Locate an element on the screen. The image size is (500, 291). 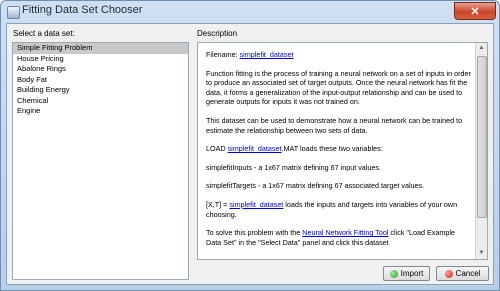
import-label: Import is located at coordinates (412, 273).